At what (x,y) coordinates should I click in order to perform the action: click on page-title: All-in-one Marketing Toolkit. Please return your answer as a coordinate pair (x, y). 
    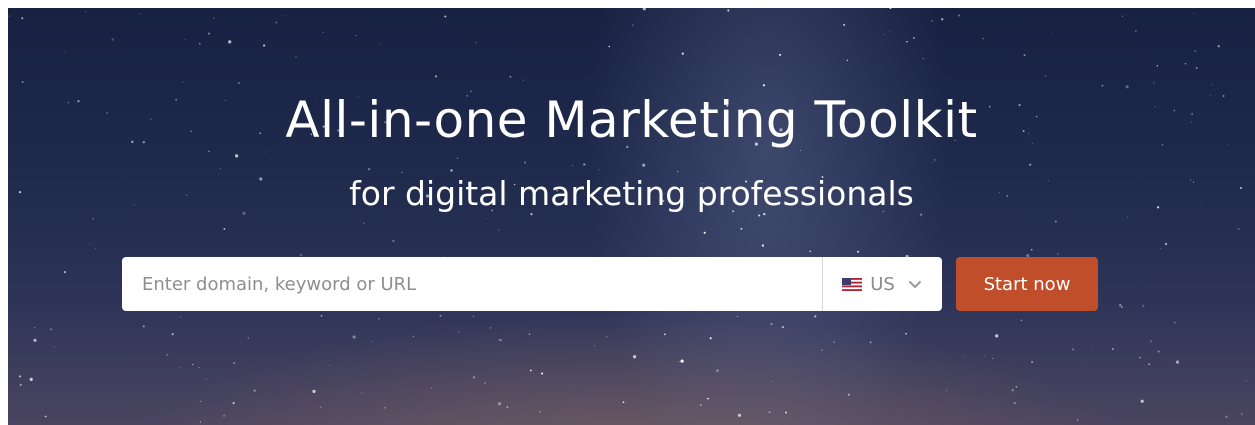
    Looking at the image, I should click on (631, 120).